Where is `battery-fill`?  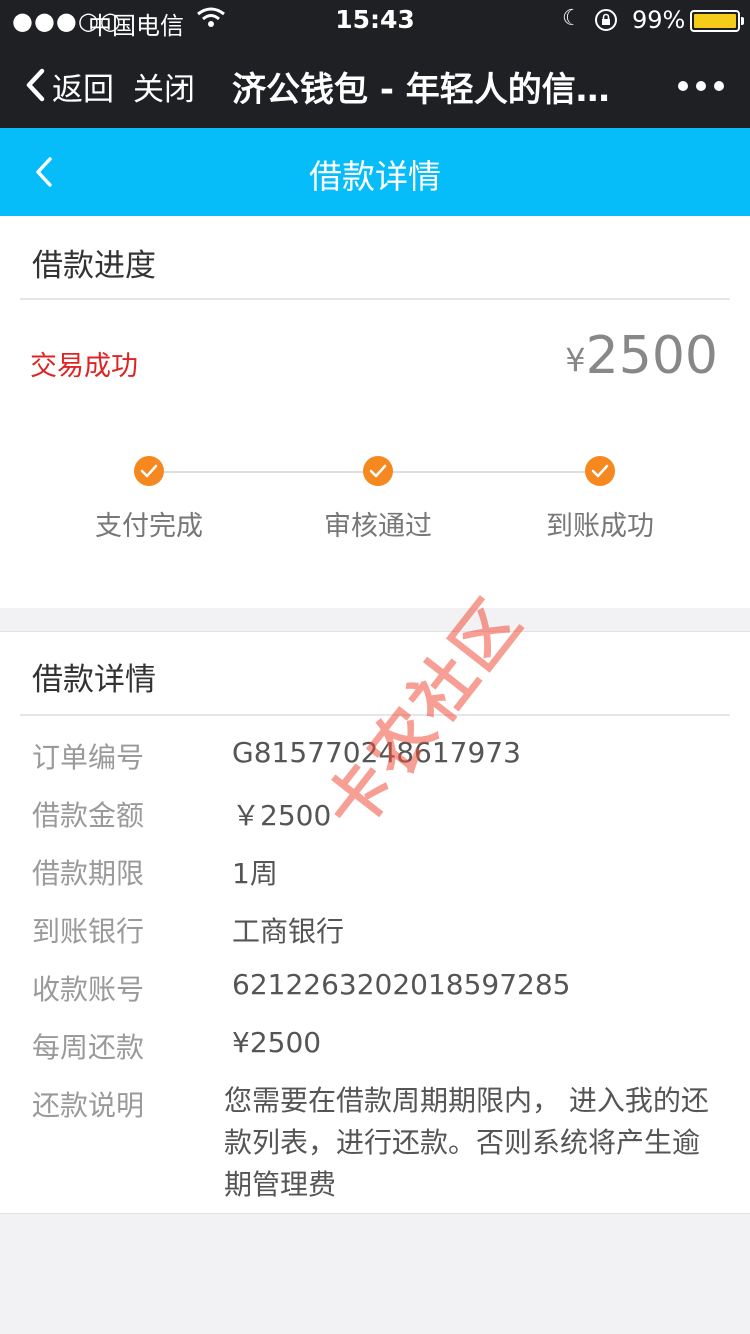
battery-fill is located at coordinates (715, 21).